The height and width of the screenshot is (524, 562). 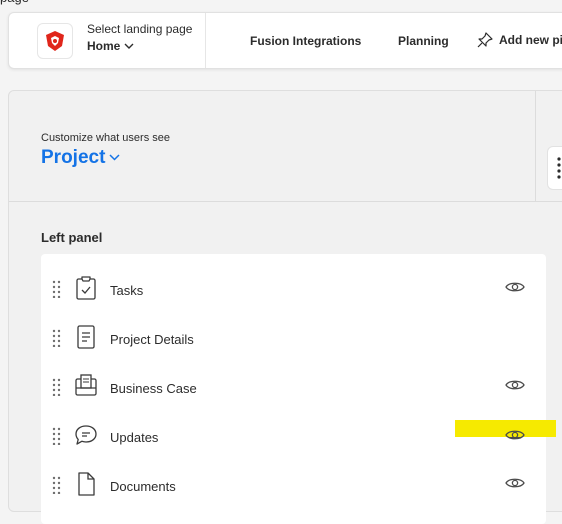 What do you see at coordinates (14, 2) in the screenshot?
I see `top-clipped-text: page` at bounding box center [14, 2].